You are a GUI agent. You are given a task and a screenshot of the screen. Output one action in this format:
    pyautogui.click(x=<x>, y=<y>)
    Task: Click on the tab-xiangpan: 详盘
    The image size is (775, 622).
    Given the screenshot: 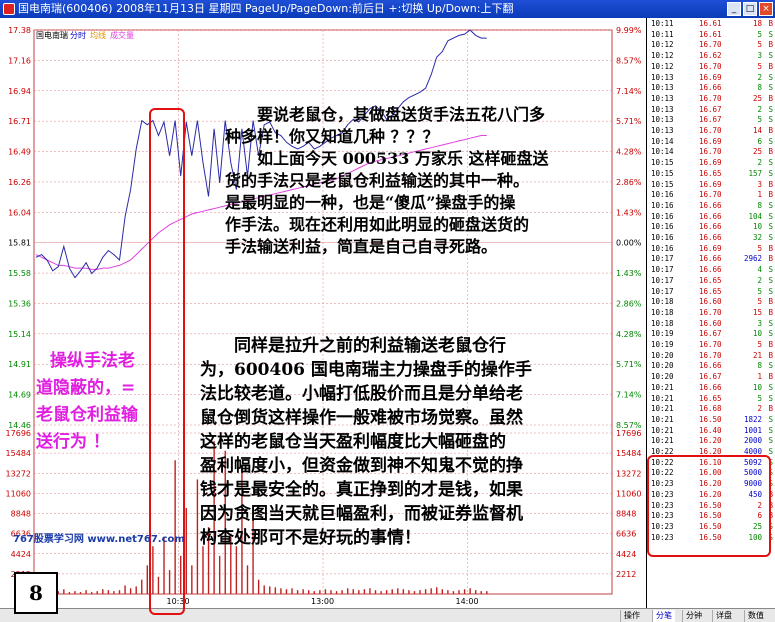 What is the action you would take?
    pyautogui.click(x=723, y=616)
    